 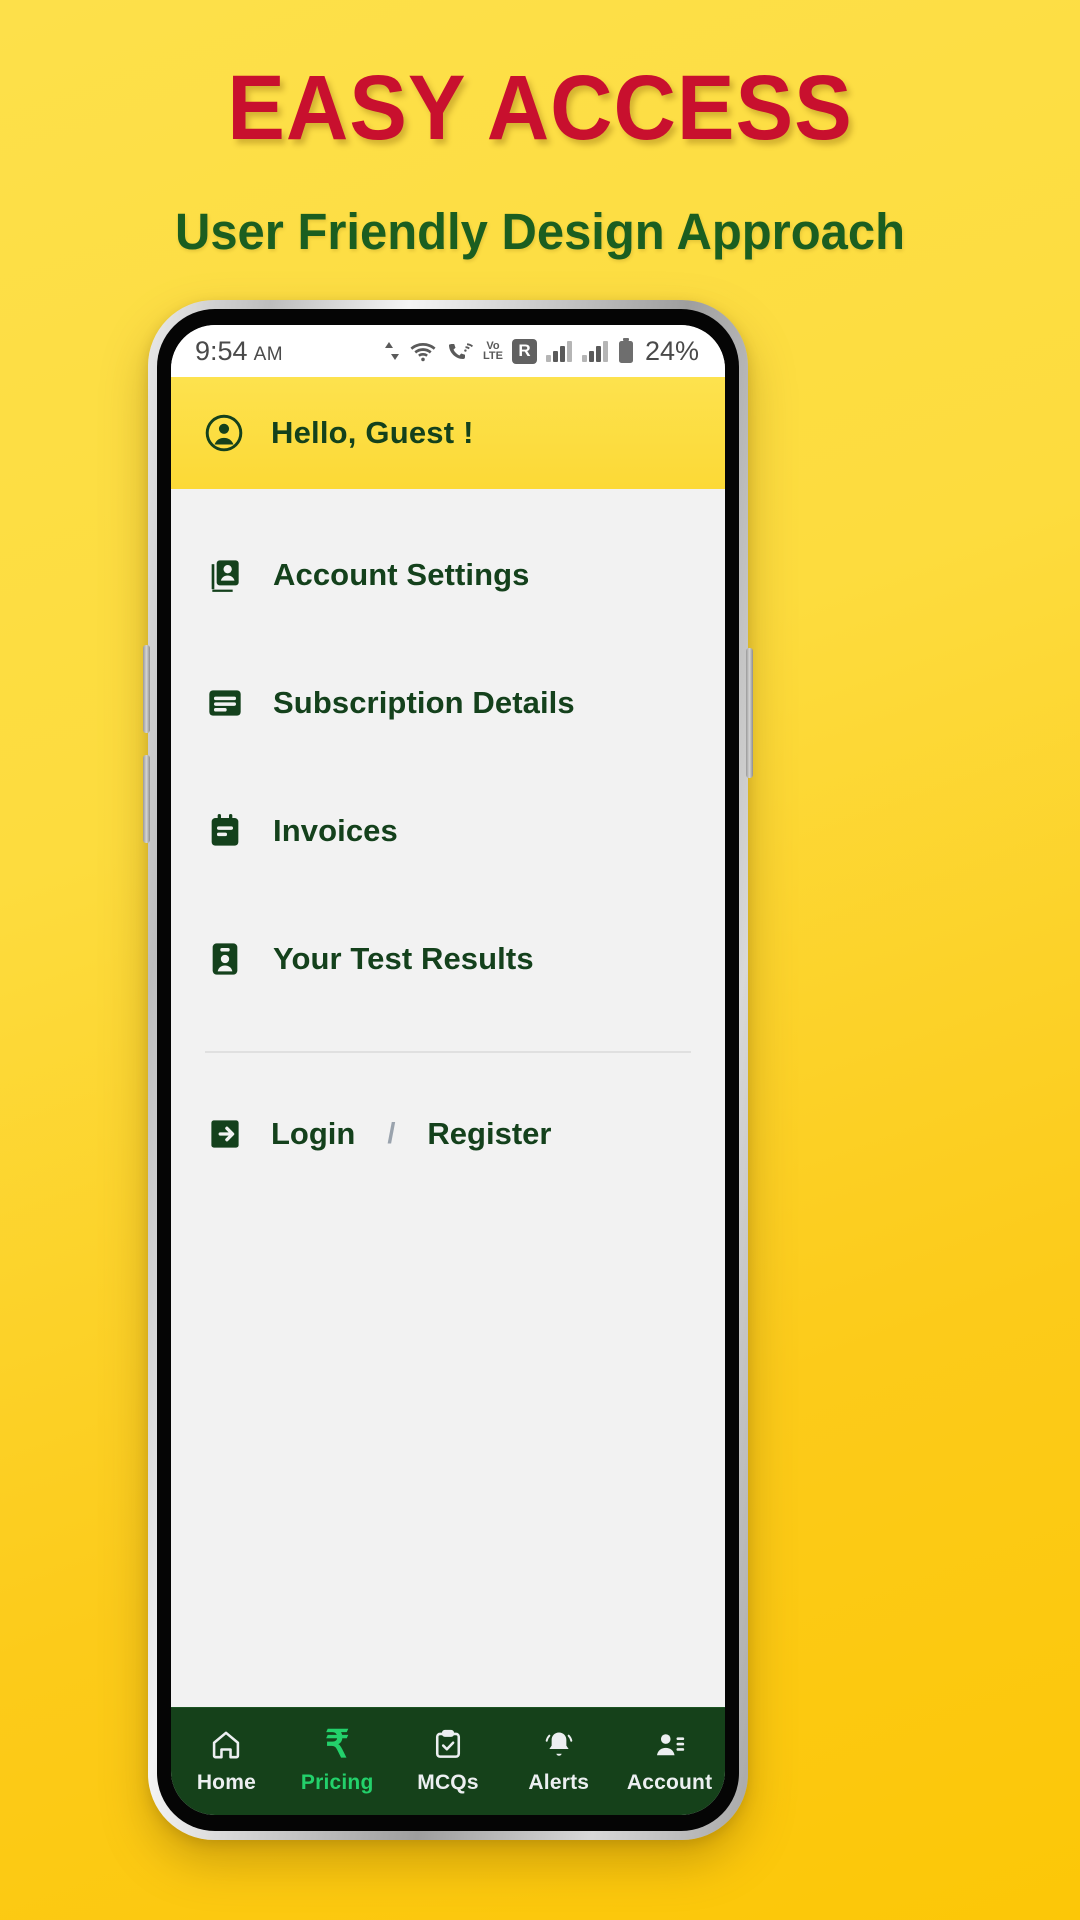 I want to click on status-bar-clock: 9:54 AM, so click(x=239, y=351).